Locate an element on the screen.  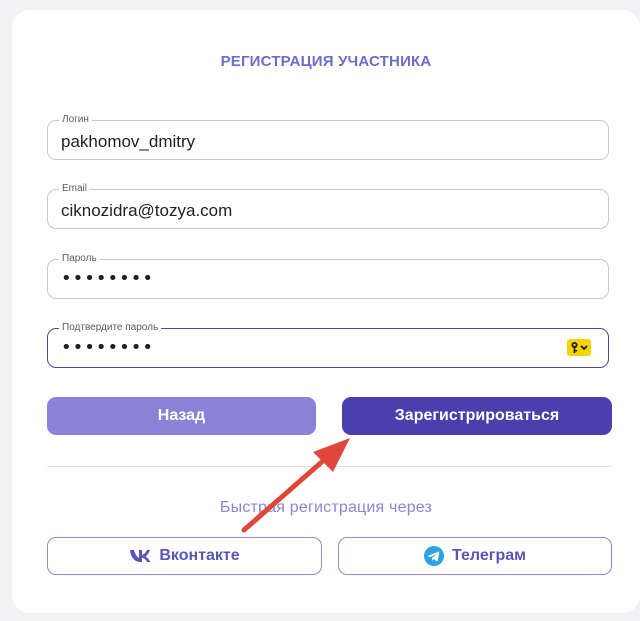
annotation-arrow-icon is located at coordinates (295, 485).